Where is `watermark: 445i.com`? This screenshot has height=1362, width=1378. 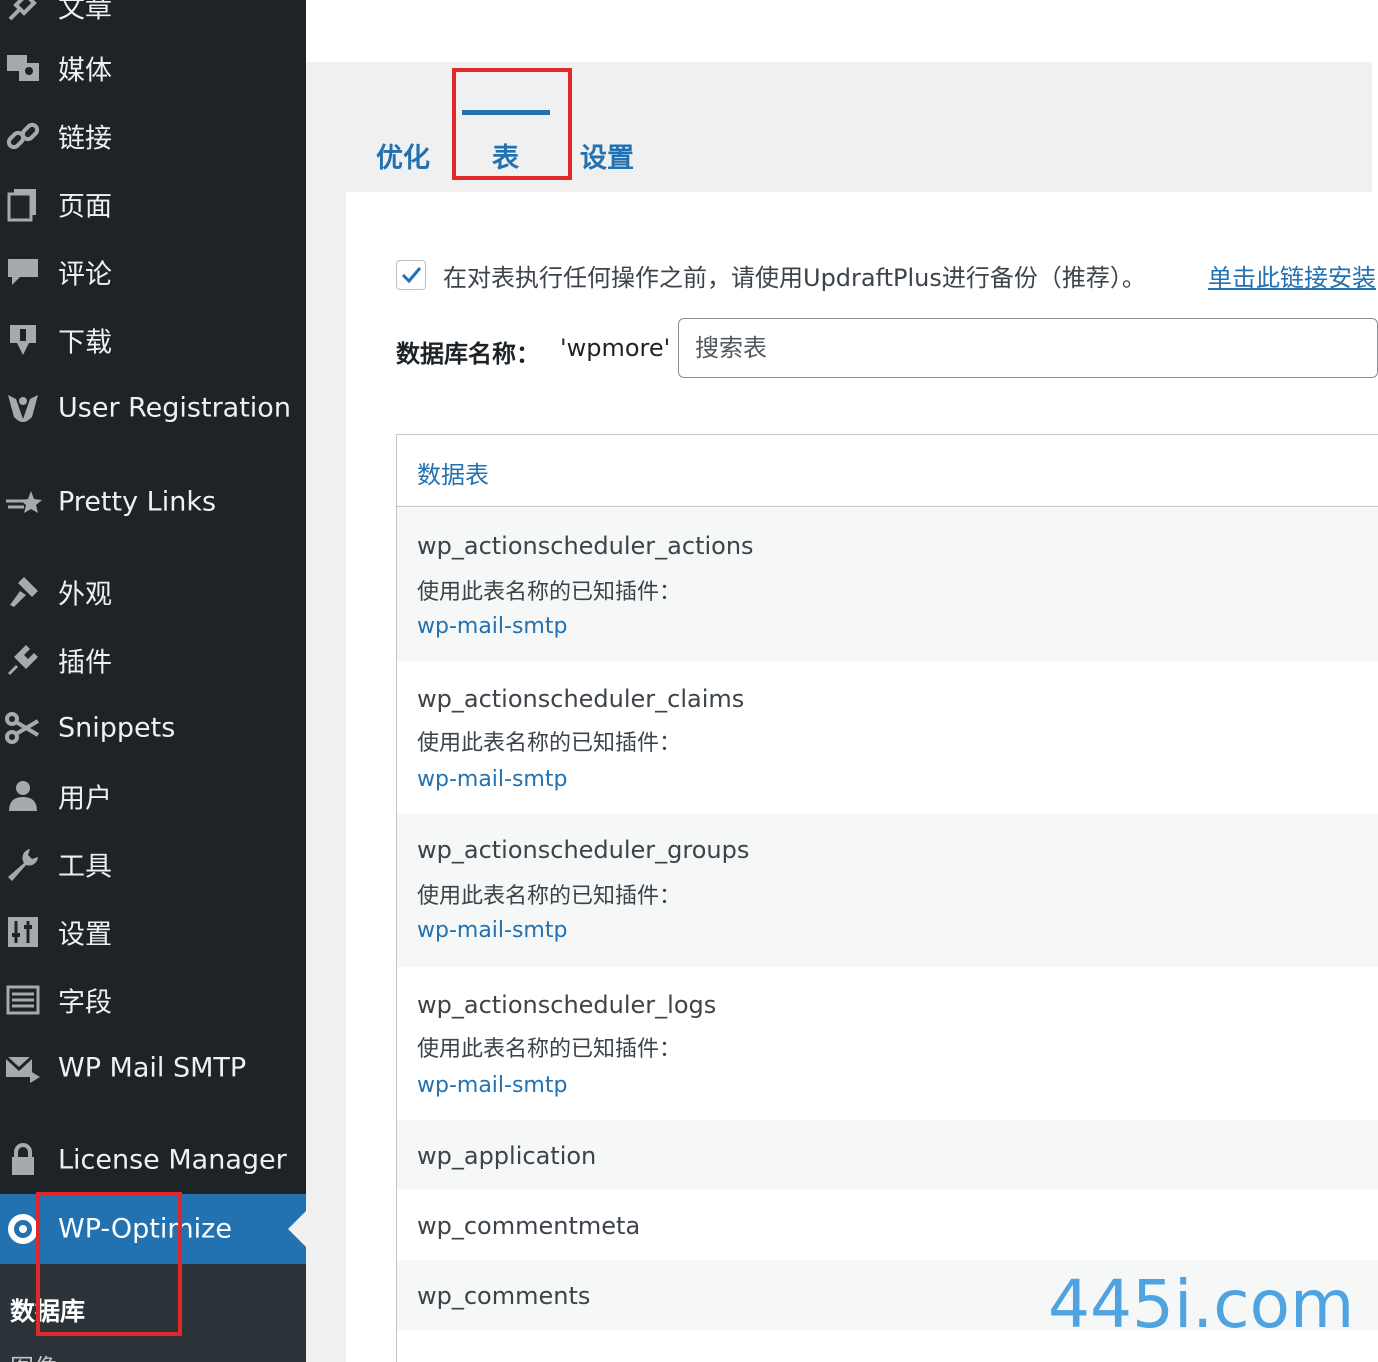
watermark: 445i.com is located at coordinates (1201, 1304).